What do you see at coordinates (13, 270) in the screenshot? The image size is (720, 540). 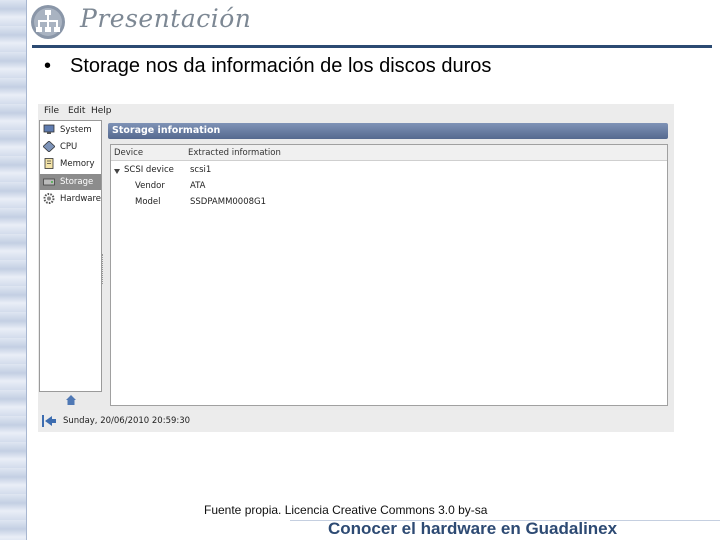 I see `decorative-side-strip` at bounding box center [13, 270].